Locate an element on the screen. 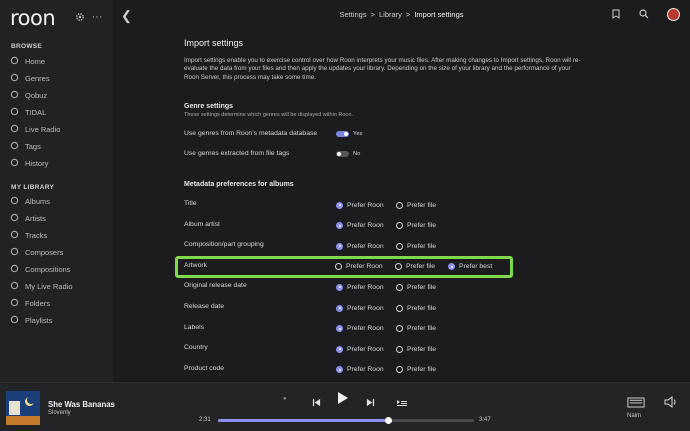 This screenshot has height=431, width=690. bookmark-icon is located at coordinates (616, 15).